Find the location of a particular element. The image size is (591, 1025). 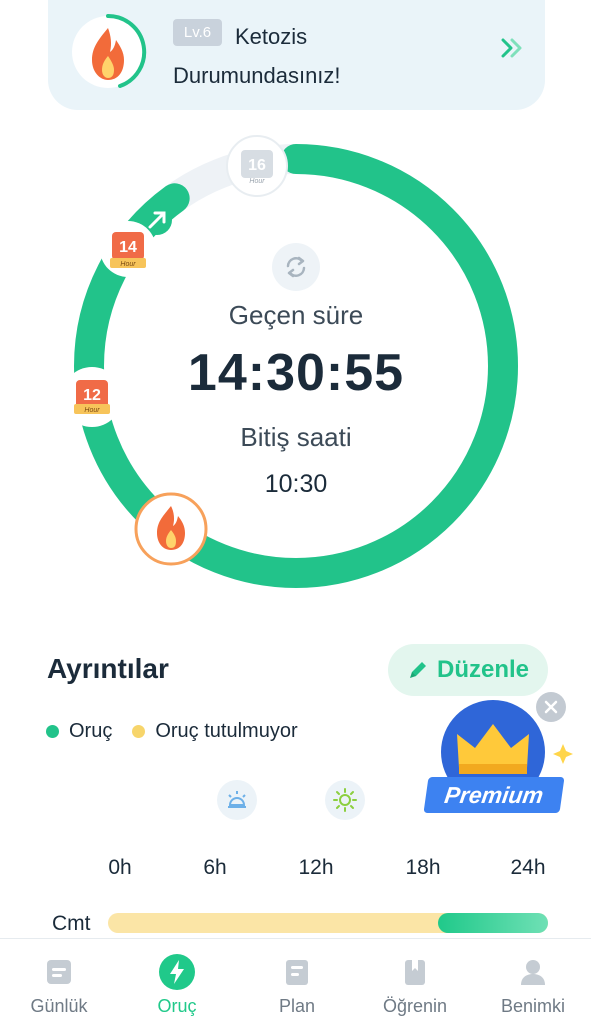

hour-label-18: 18h is located at coordinates (423, 867).